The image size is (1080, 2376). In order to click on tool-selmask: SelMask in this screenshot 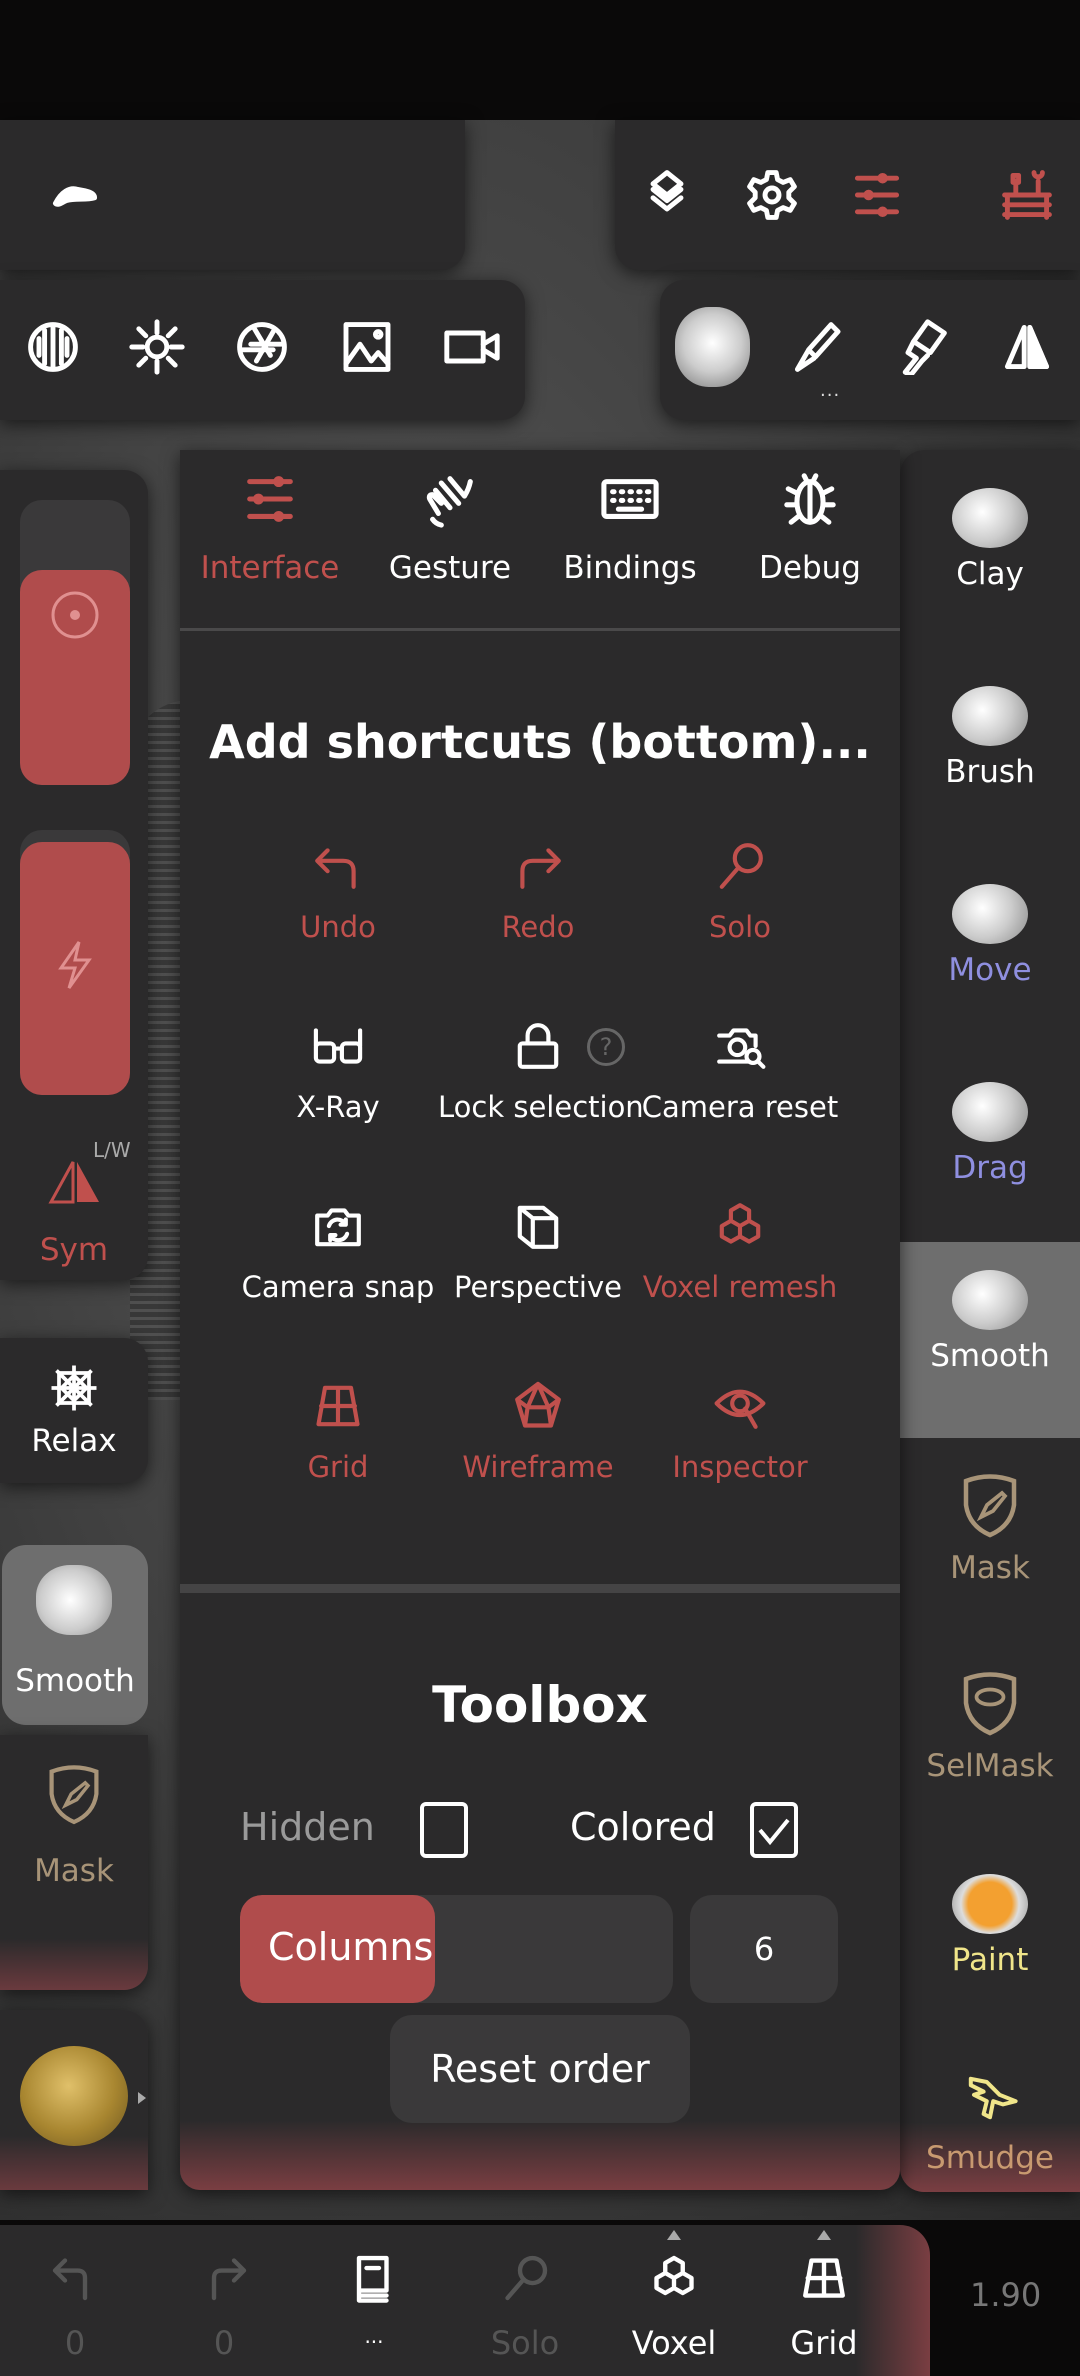, I will do `click(990, 1746)`.